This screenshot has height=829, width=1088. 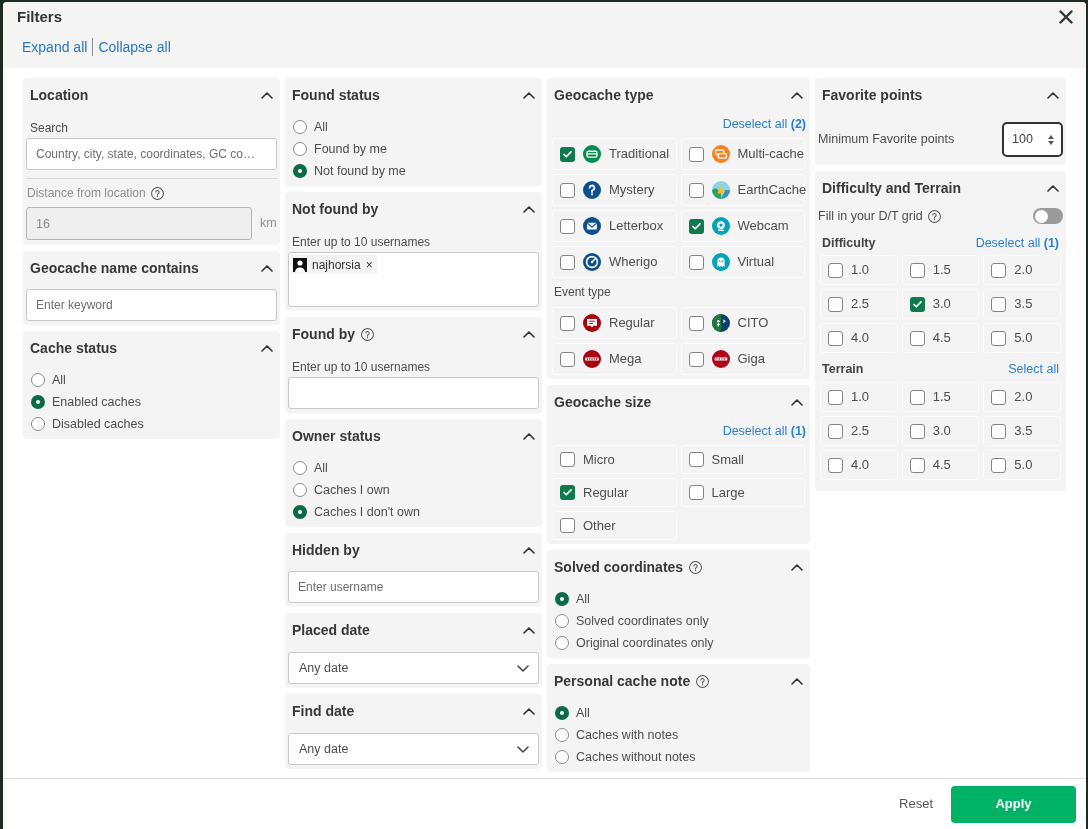 What do you see at coordinates (369, 264) in the screenshot?
I see `remove-tag-button: ×` at bounding box center [369, 264].